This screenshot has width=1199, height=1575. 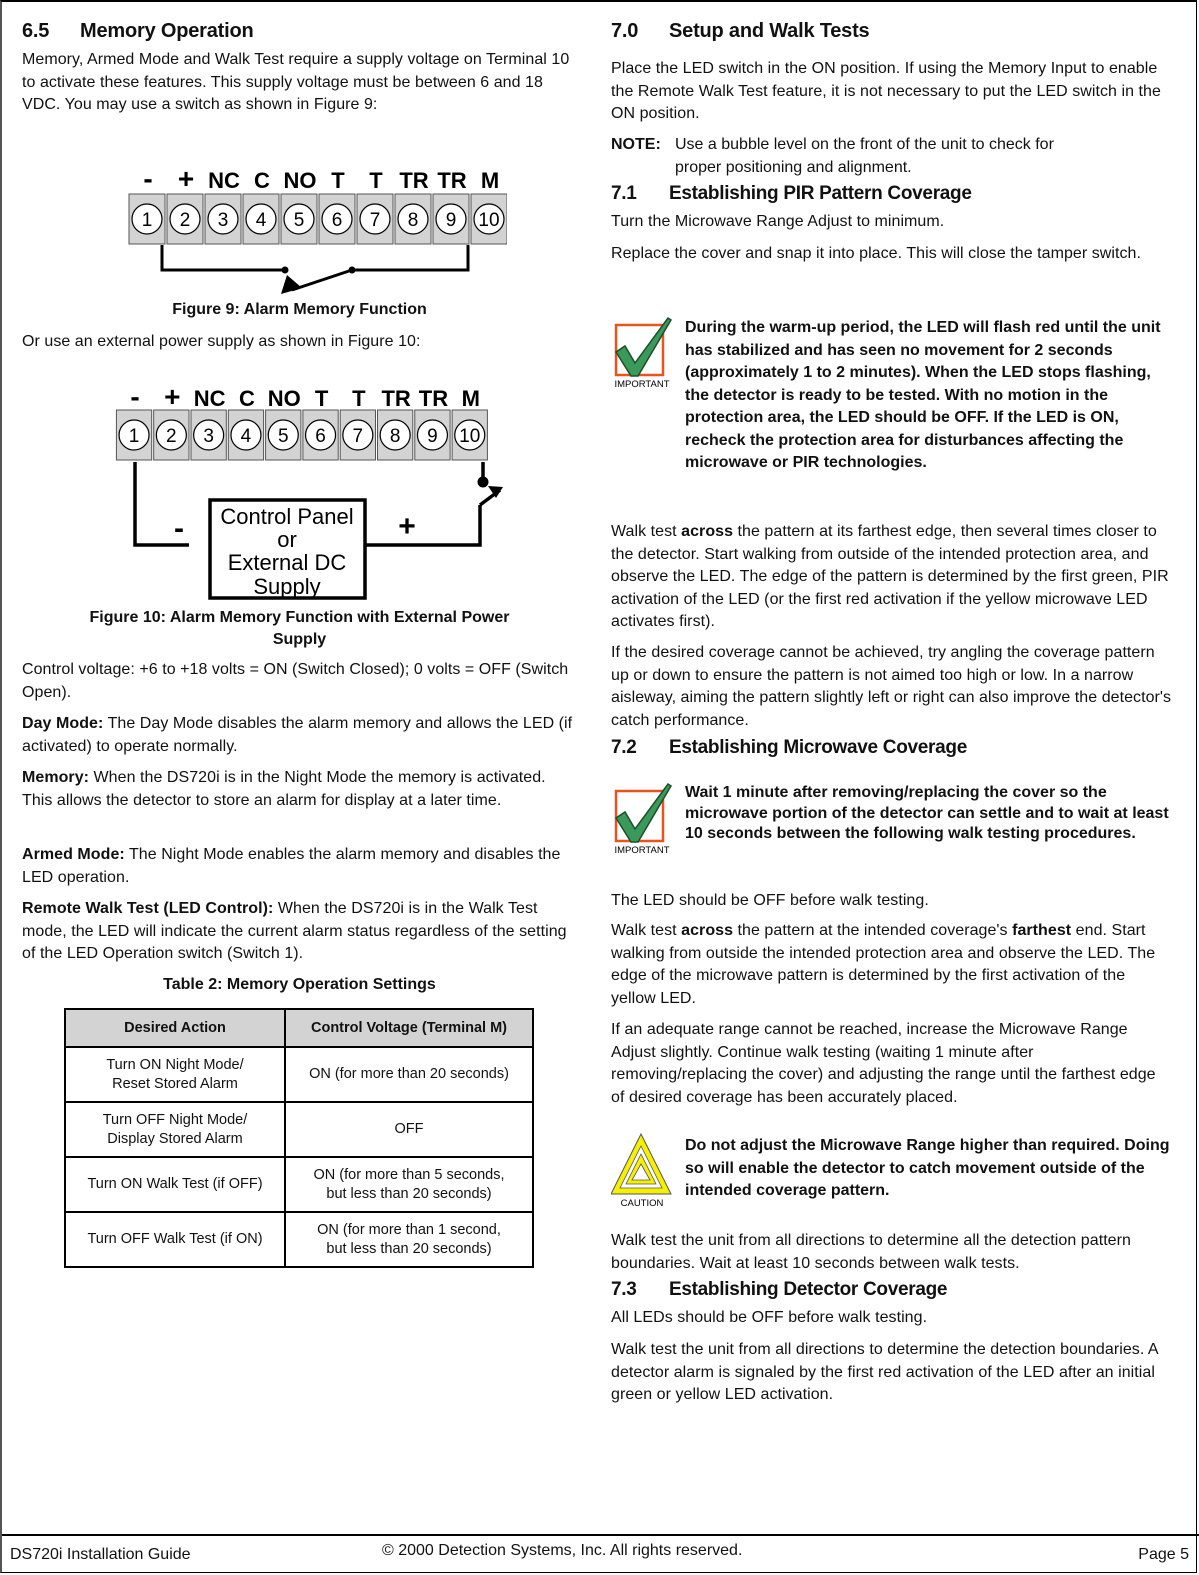 I want to click on bold-run: across, so click(x=707, y=930).